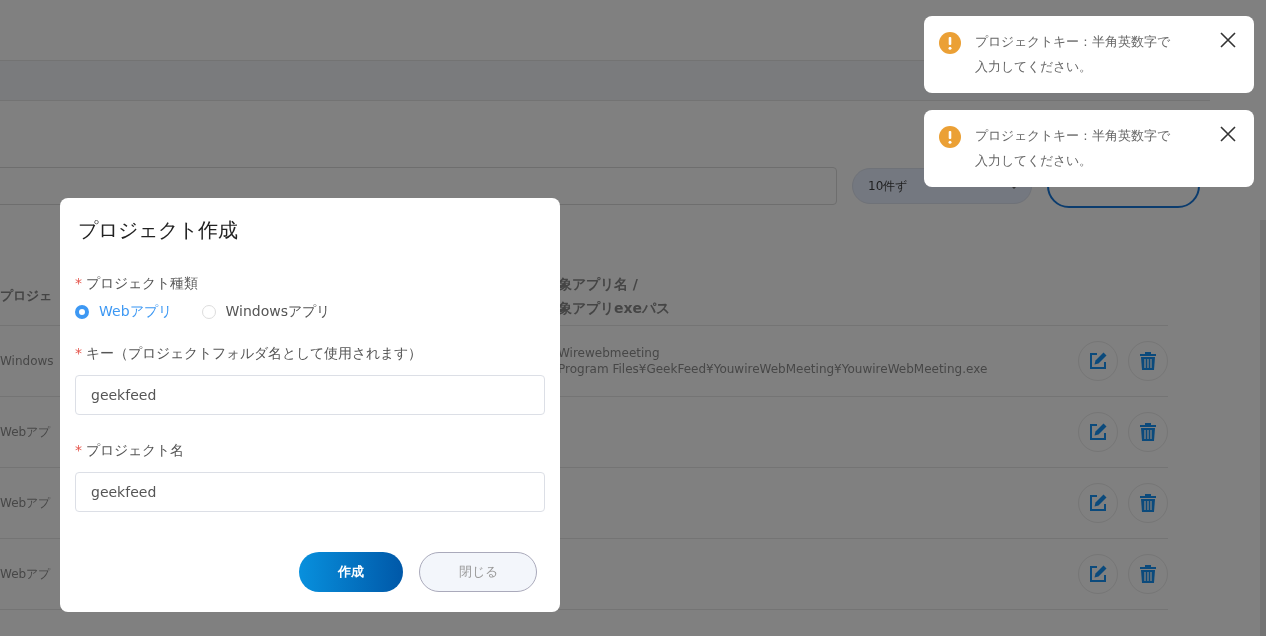  Describe the element at coordinates (137, 283) in the screenshot. I see `field-label: * プロジェクト種類` at that location.